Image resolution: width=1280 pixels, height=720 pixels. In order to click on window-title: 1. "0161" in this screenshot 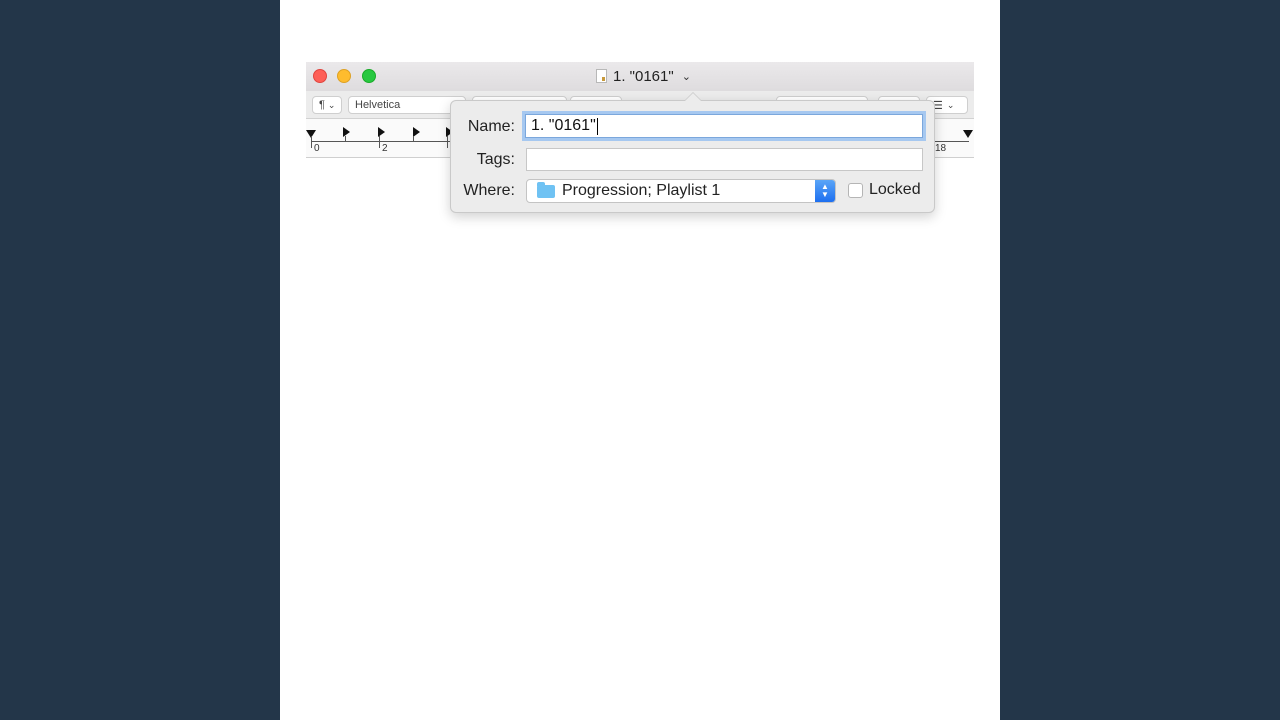, I will do `click(643, 76)`.